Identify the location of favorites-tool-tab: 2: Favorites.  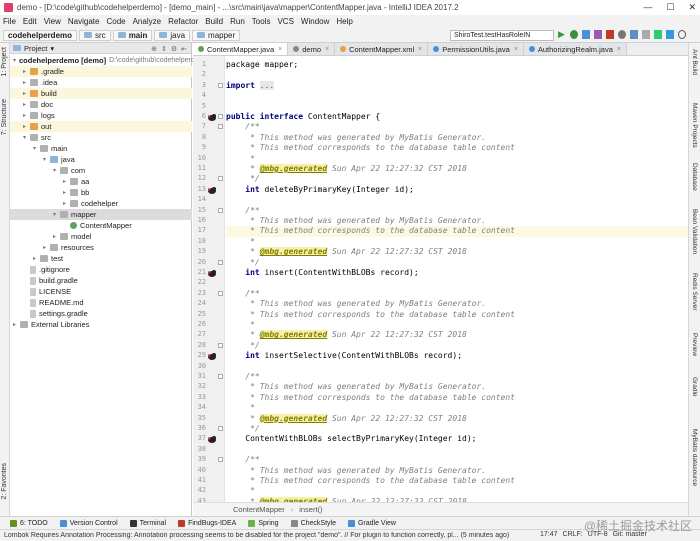
(4, 481).